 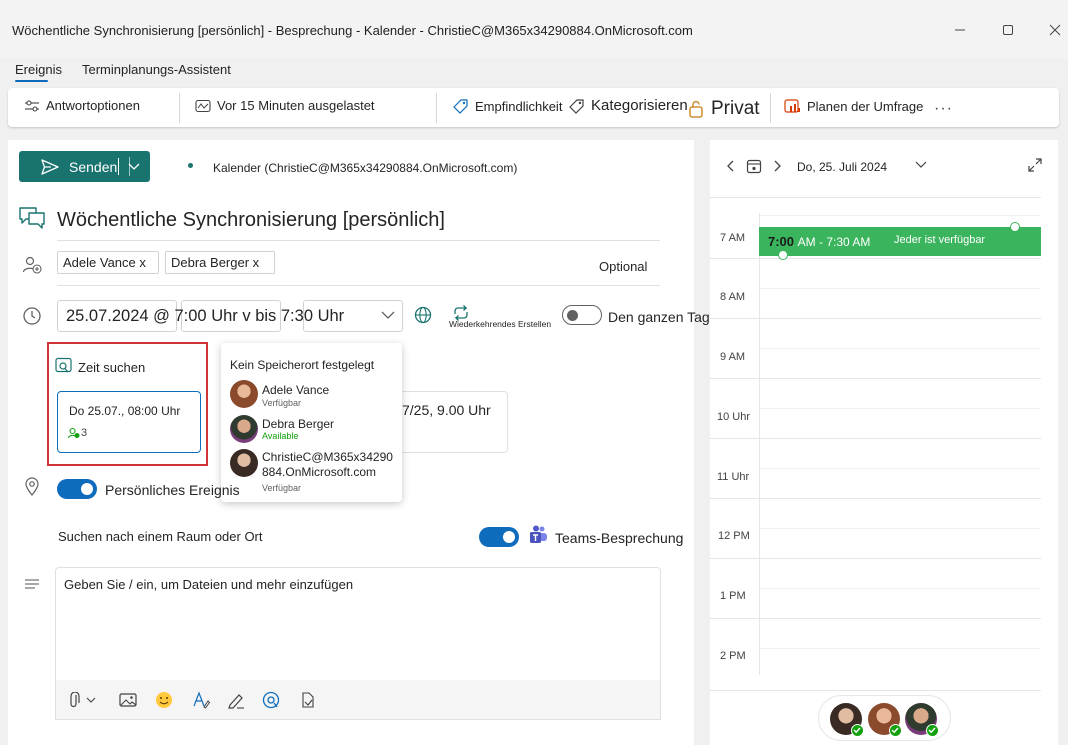 I want to click on sliders-icon, so click(x=32, y=105).